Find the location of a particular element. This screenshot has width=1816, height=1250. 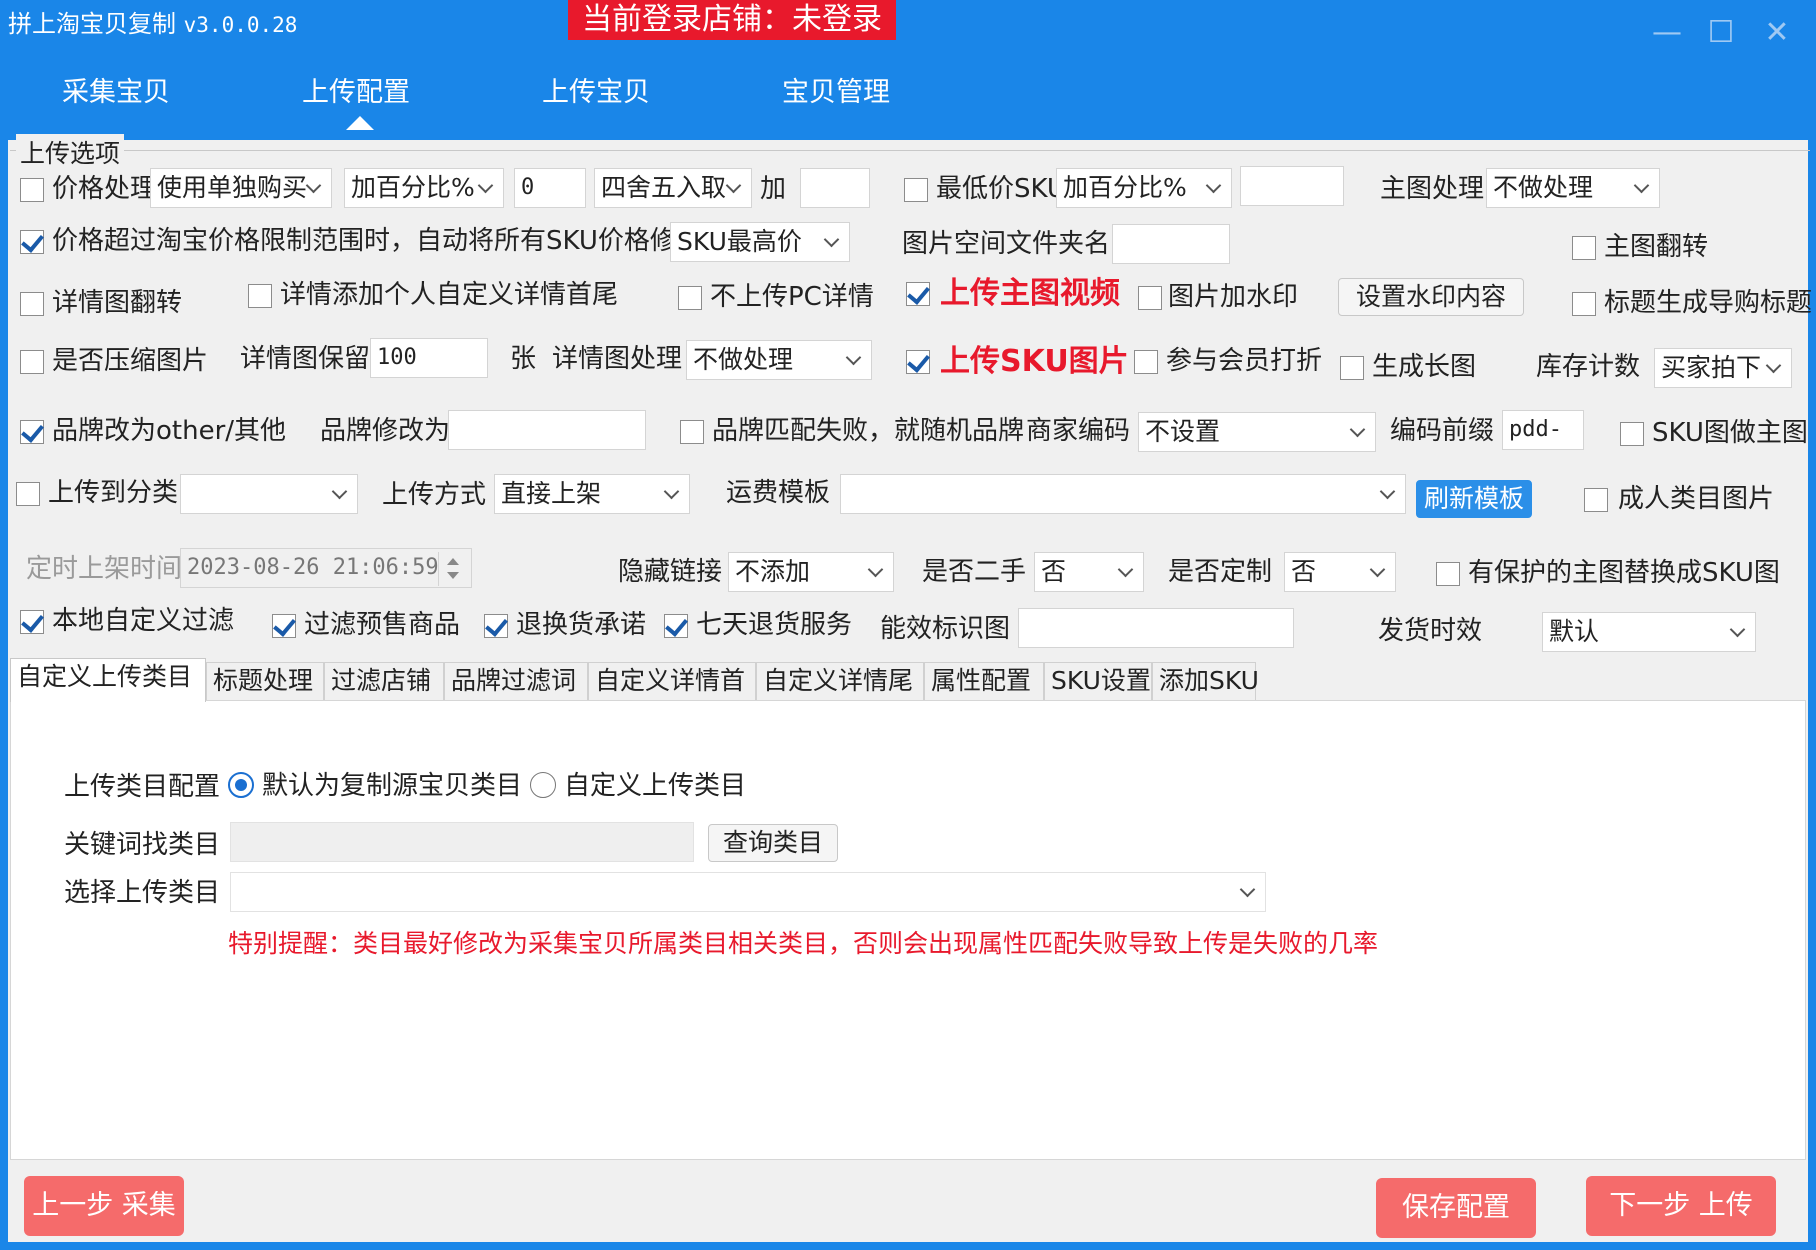

customized-select: 否 is located at coordinates (1340, 572).